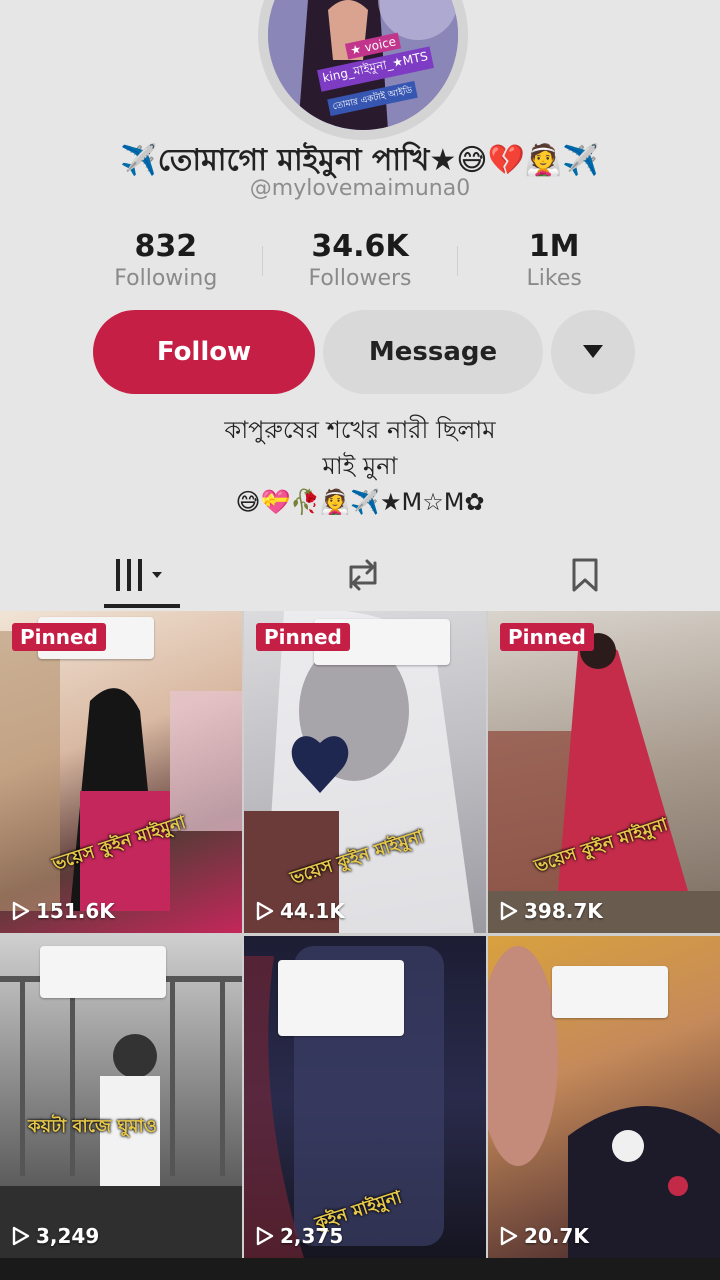 The width and height of the screenshot is (720, 1280). I want to click on stat-value: 34.6K, so click(360, 246).